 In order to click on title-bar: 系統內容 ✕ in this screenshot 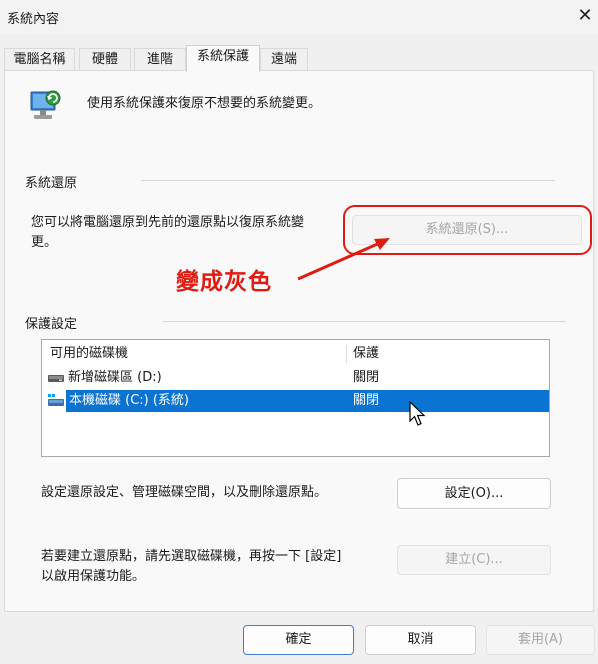, I will do `click(299, 17)`.